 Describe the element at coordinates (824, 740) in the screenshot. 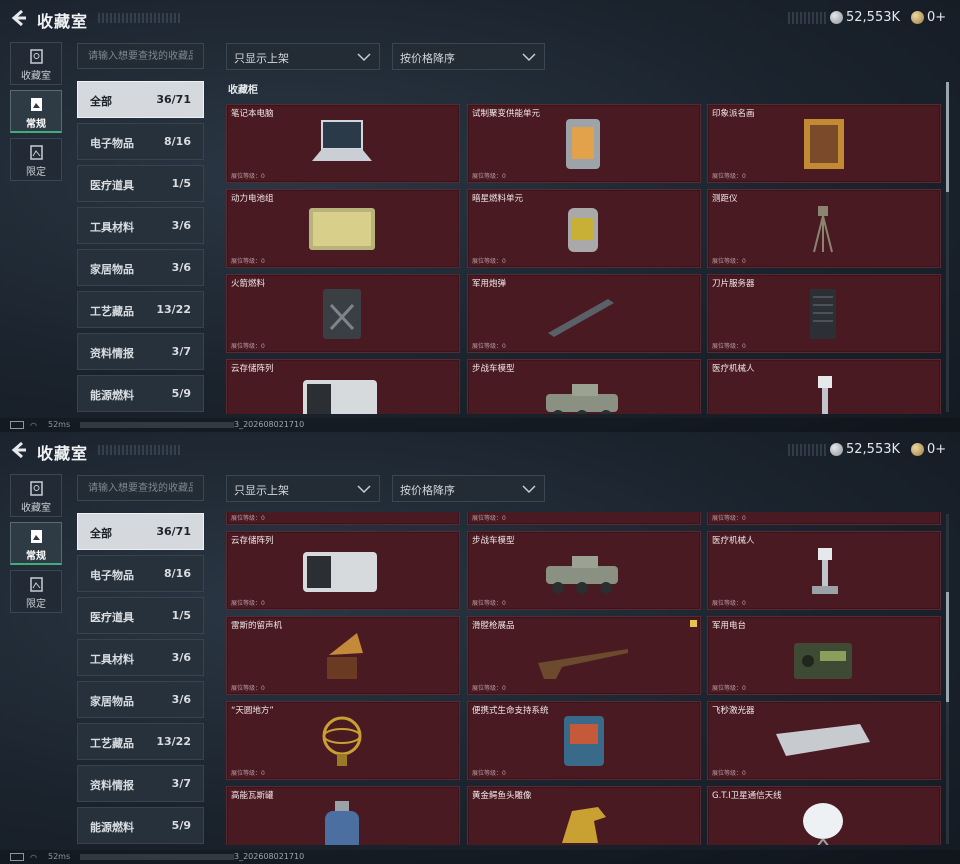

I see `item-card: 飞秒激光器 展位等级：0` at that location.